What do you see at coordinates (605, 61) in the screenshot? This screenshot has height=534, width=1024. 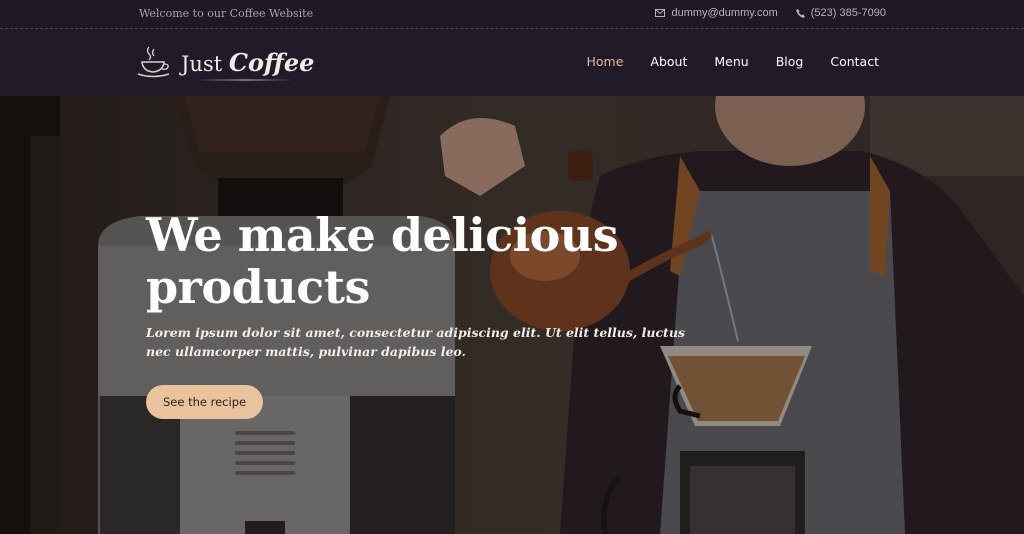 I see `nav-home: Home` at bounding box center [605, 61].